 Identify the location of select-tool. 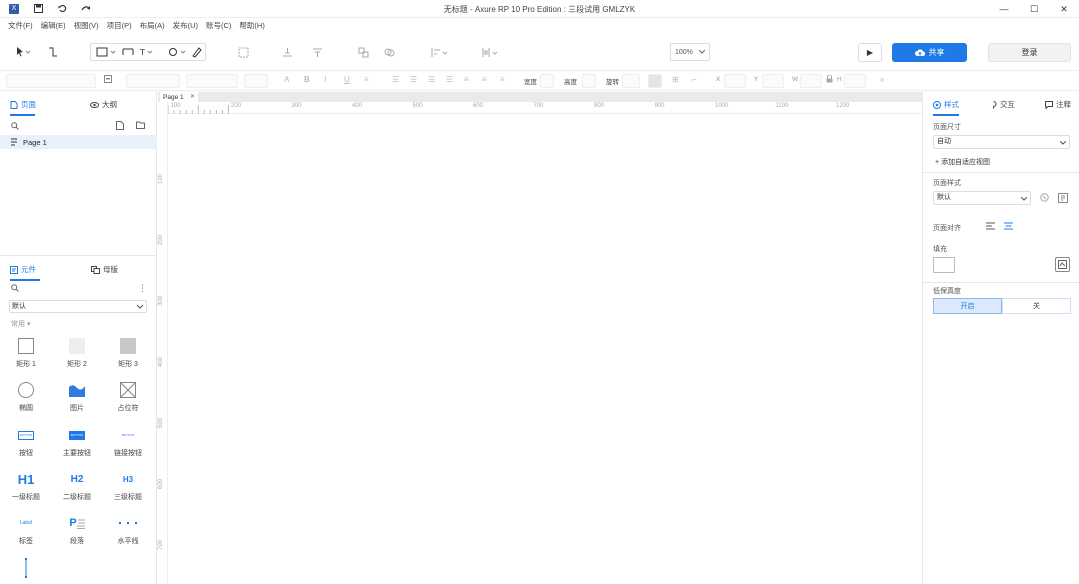
(23, 52).